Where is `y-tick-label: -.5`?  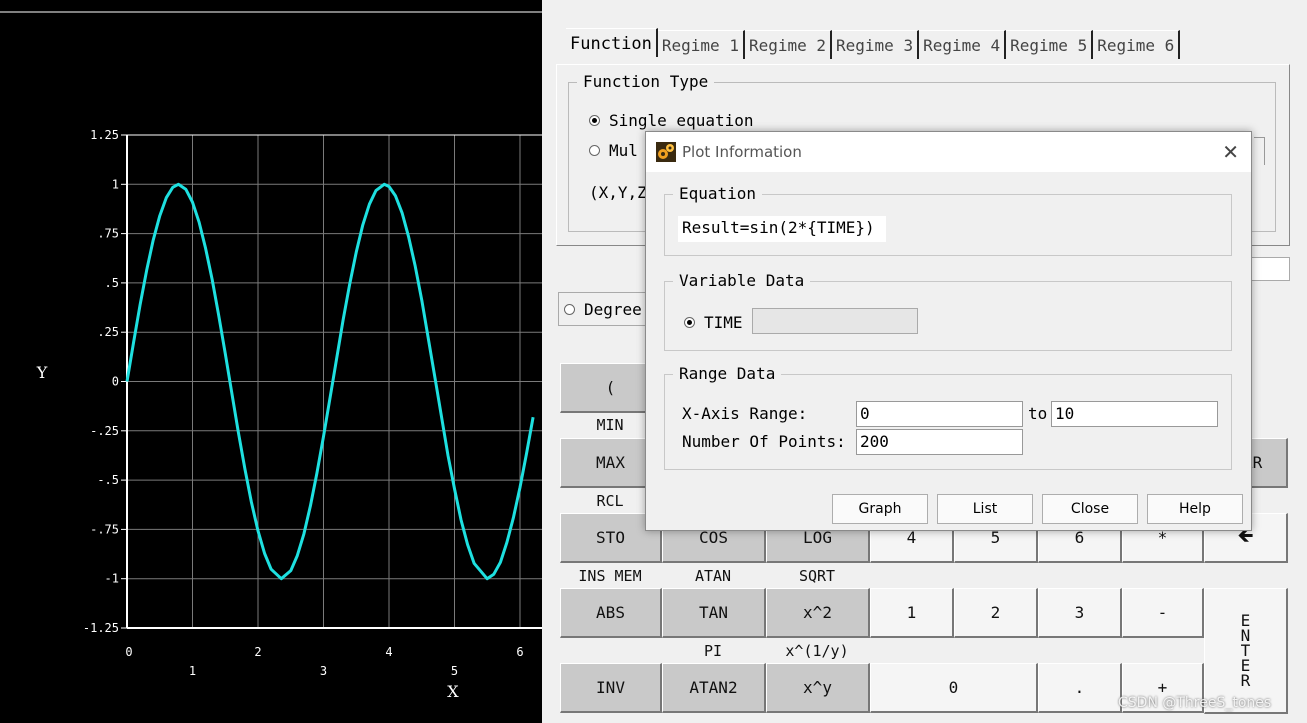
y-tick-label: -.5 is located at coordinates (108, 480).